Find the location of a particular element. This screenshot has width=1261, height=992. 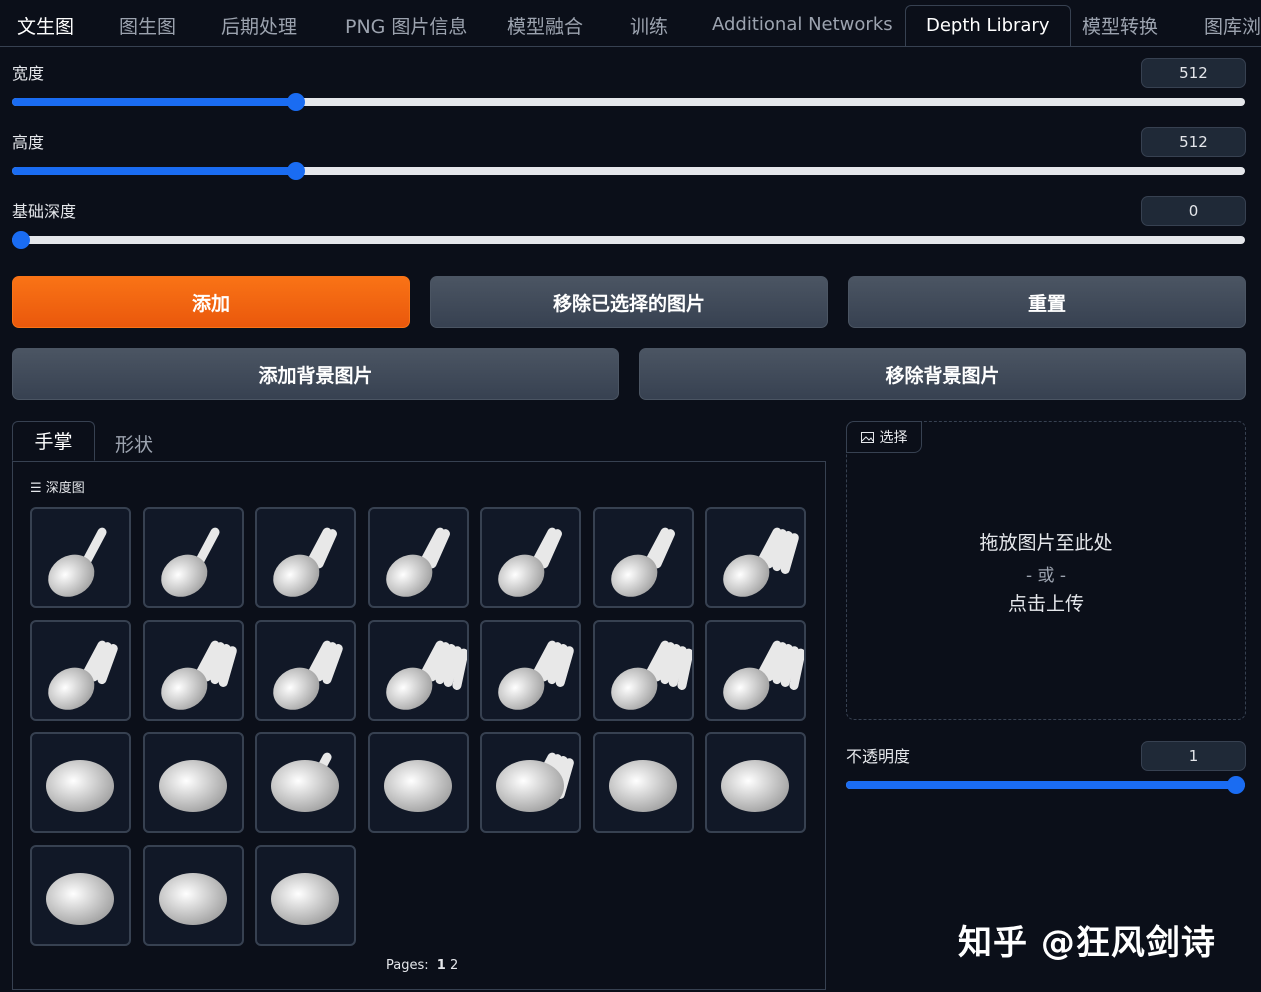

pagination: Pages: 1 2 is located at coordinates (422, 965).